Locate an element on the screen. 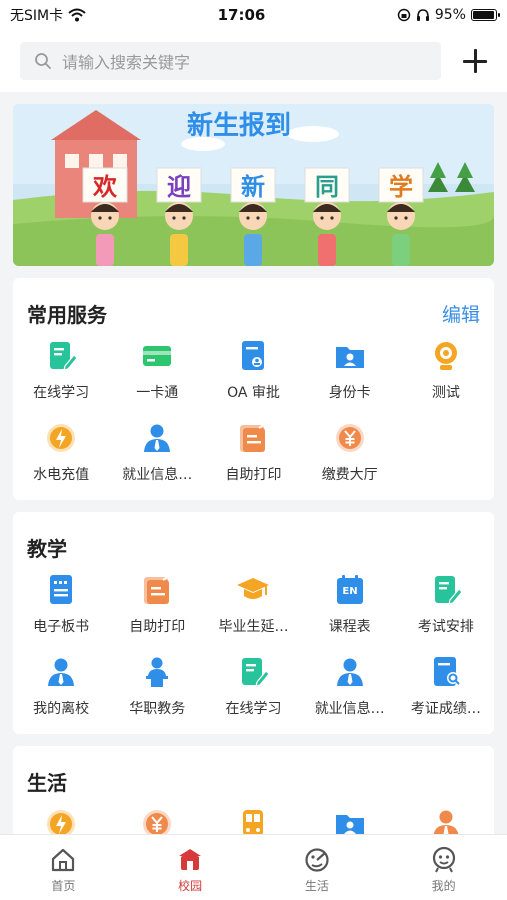  service-tile: 测试 is located at coordinates (446, 371).